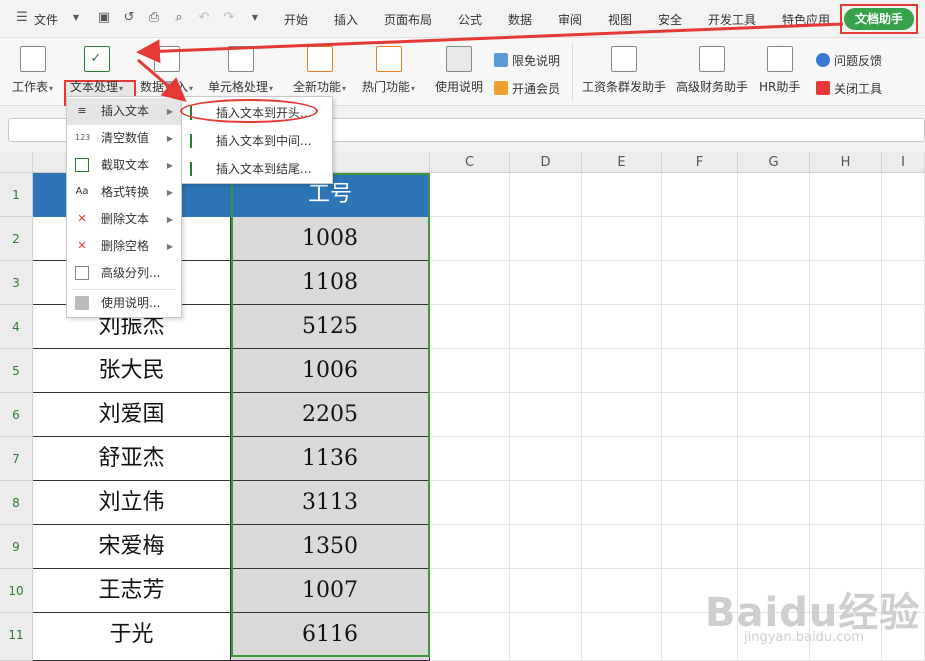  What do you see at coordinates (16, 591) in the screenshot?
I see `row-header: 10` at bounding box center [16, 591].